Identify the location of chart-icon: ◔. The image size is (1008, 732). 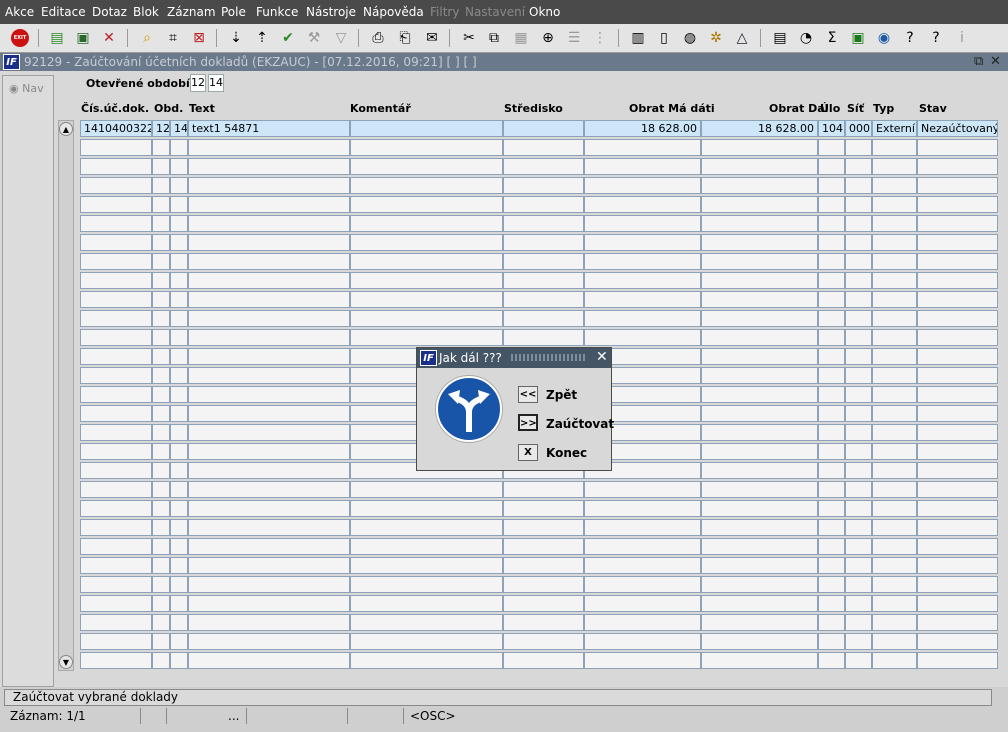
(806, 38).